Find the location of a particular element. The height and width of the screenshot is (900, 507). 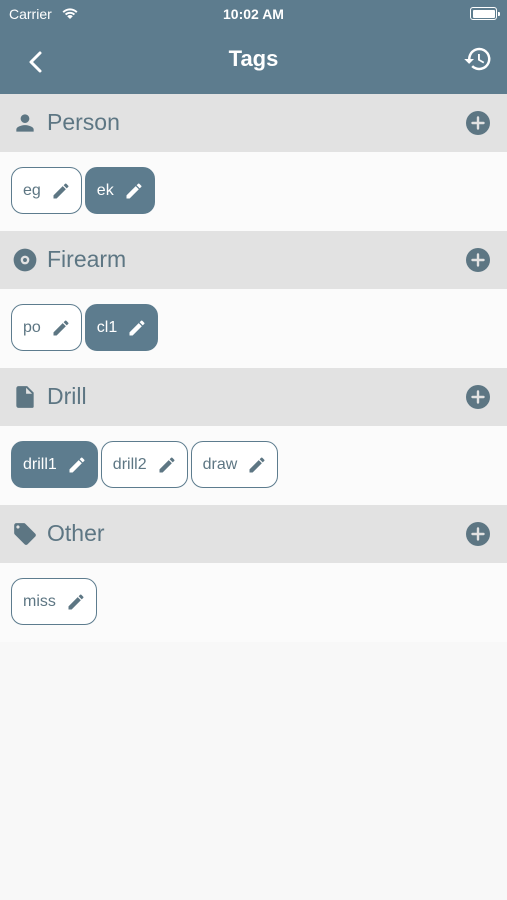

person-icon is located at coordinates (25, 123).